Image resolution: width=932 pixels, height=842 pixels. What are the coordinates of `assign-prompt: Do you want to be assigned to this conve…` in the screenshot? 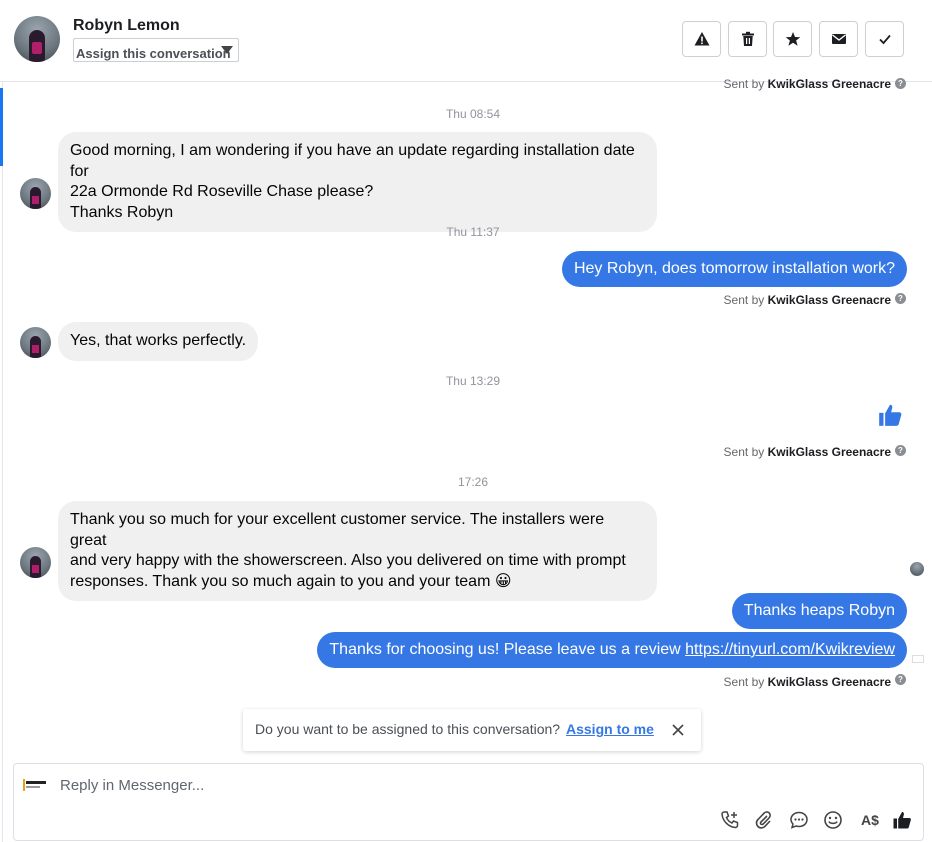 It's located at (472, 730).